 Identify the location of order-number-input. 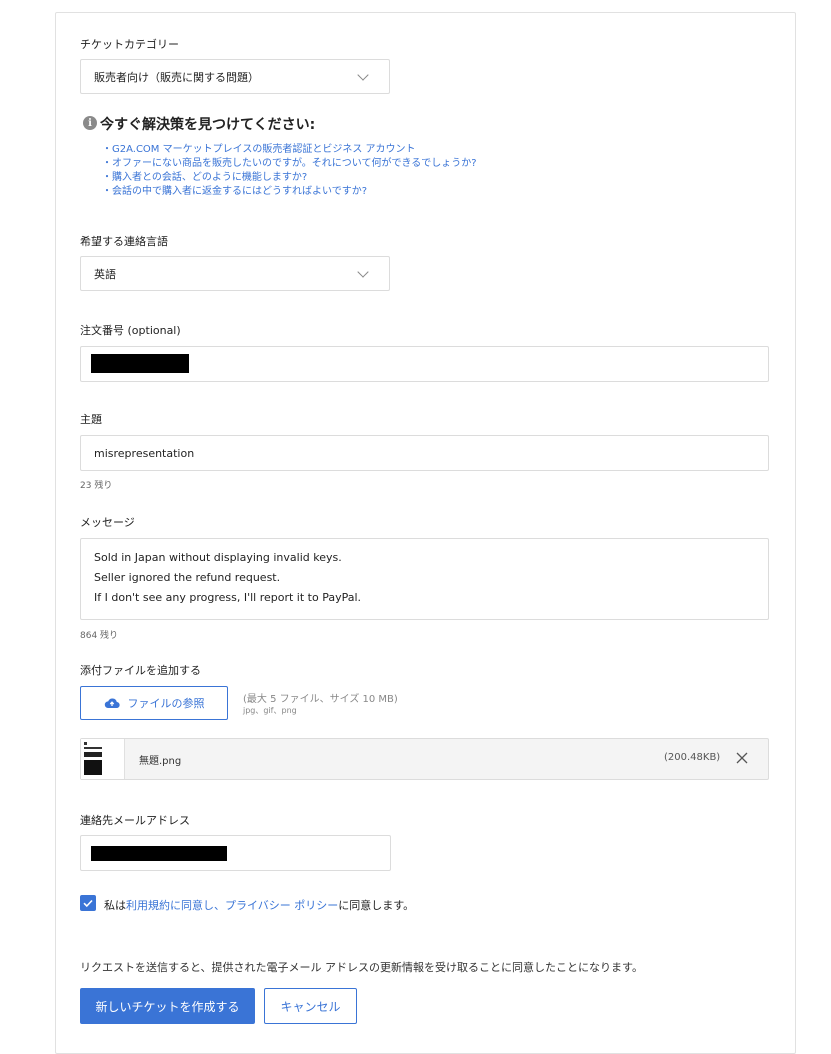
(424, 364).